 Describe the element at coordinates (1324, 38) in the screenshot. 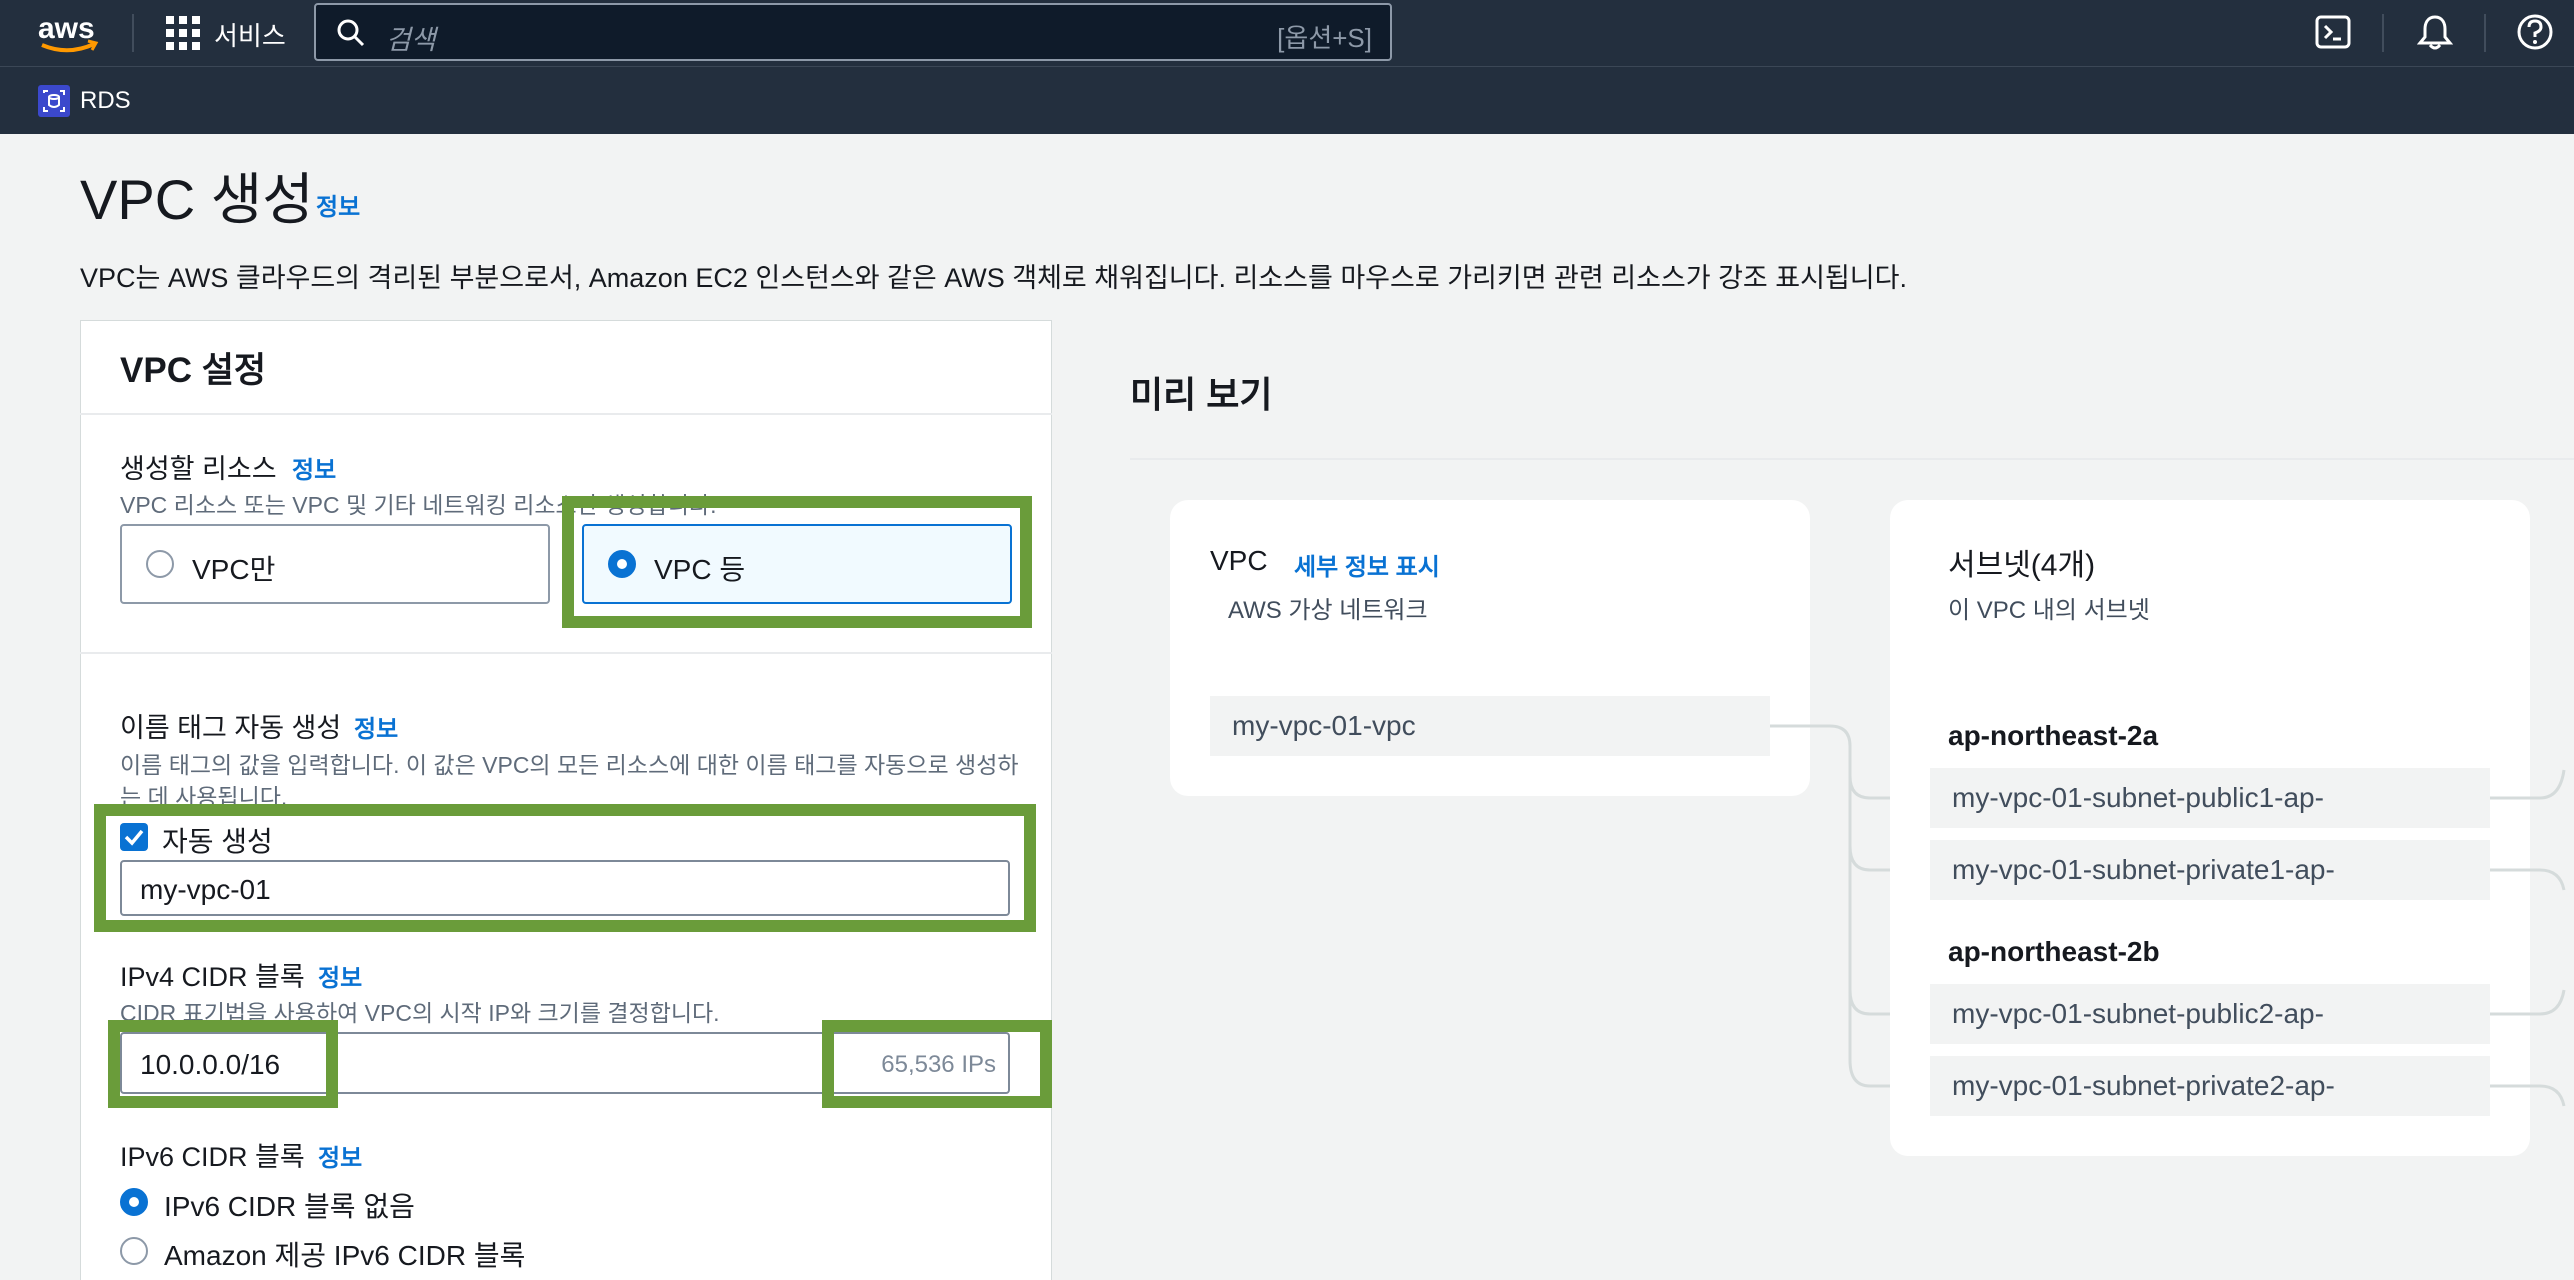

I see `search-shortcut: [옵션+S]` at that location.